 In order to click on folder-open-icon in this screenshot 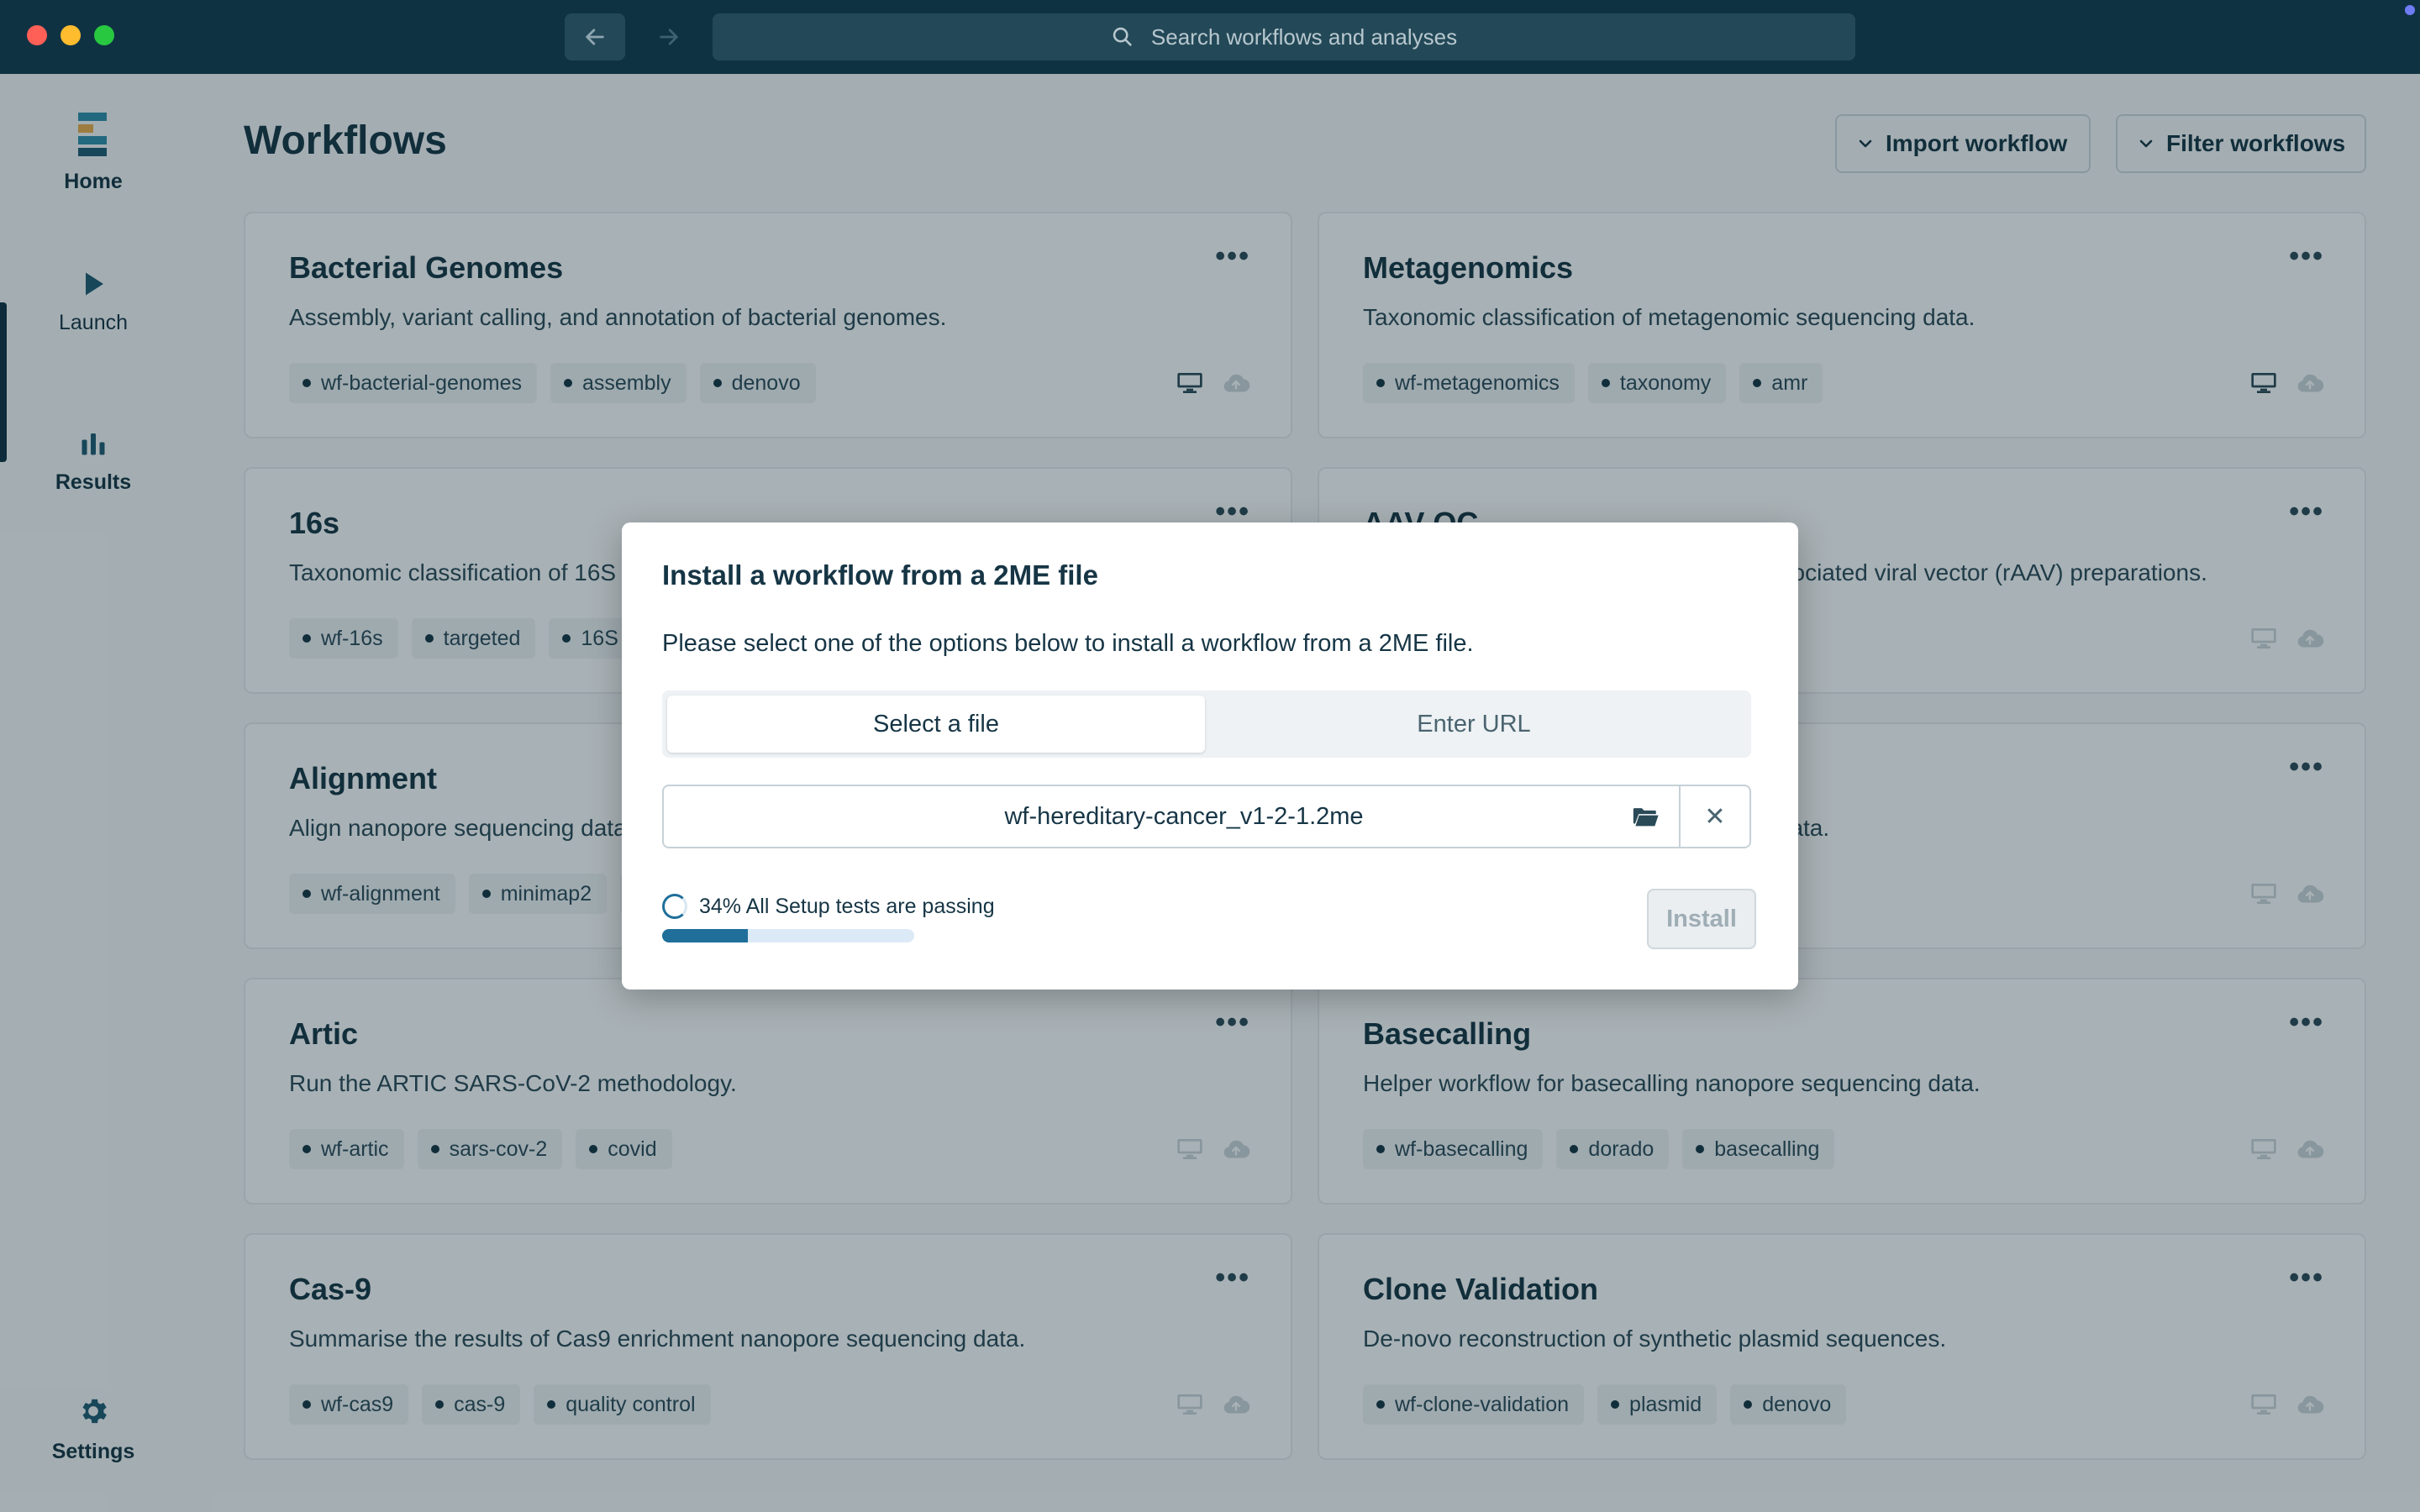, I will do `click(1646, 817)`.